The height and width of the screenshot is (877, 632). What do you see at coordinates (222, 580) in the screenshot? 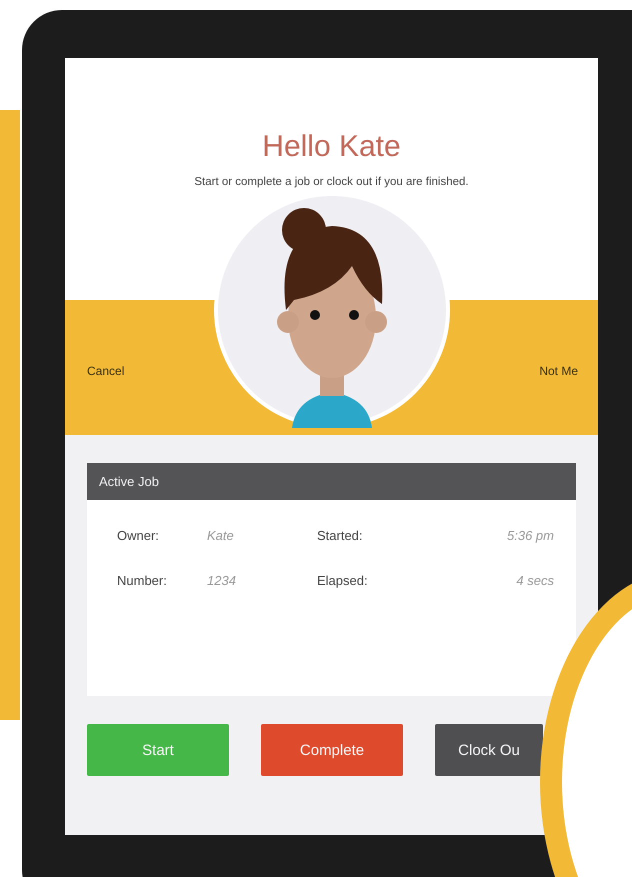
I see `field-value: 1234` at bounding box center [222, 580].